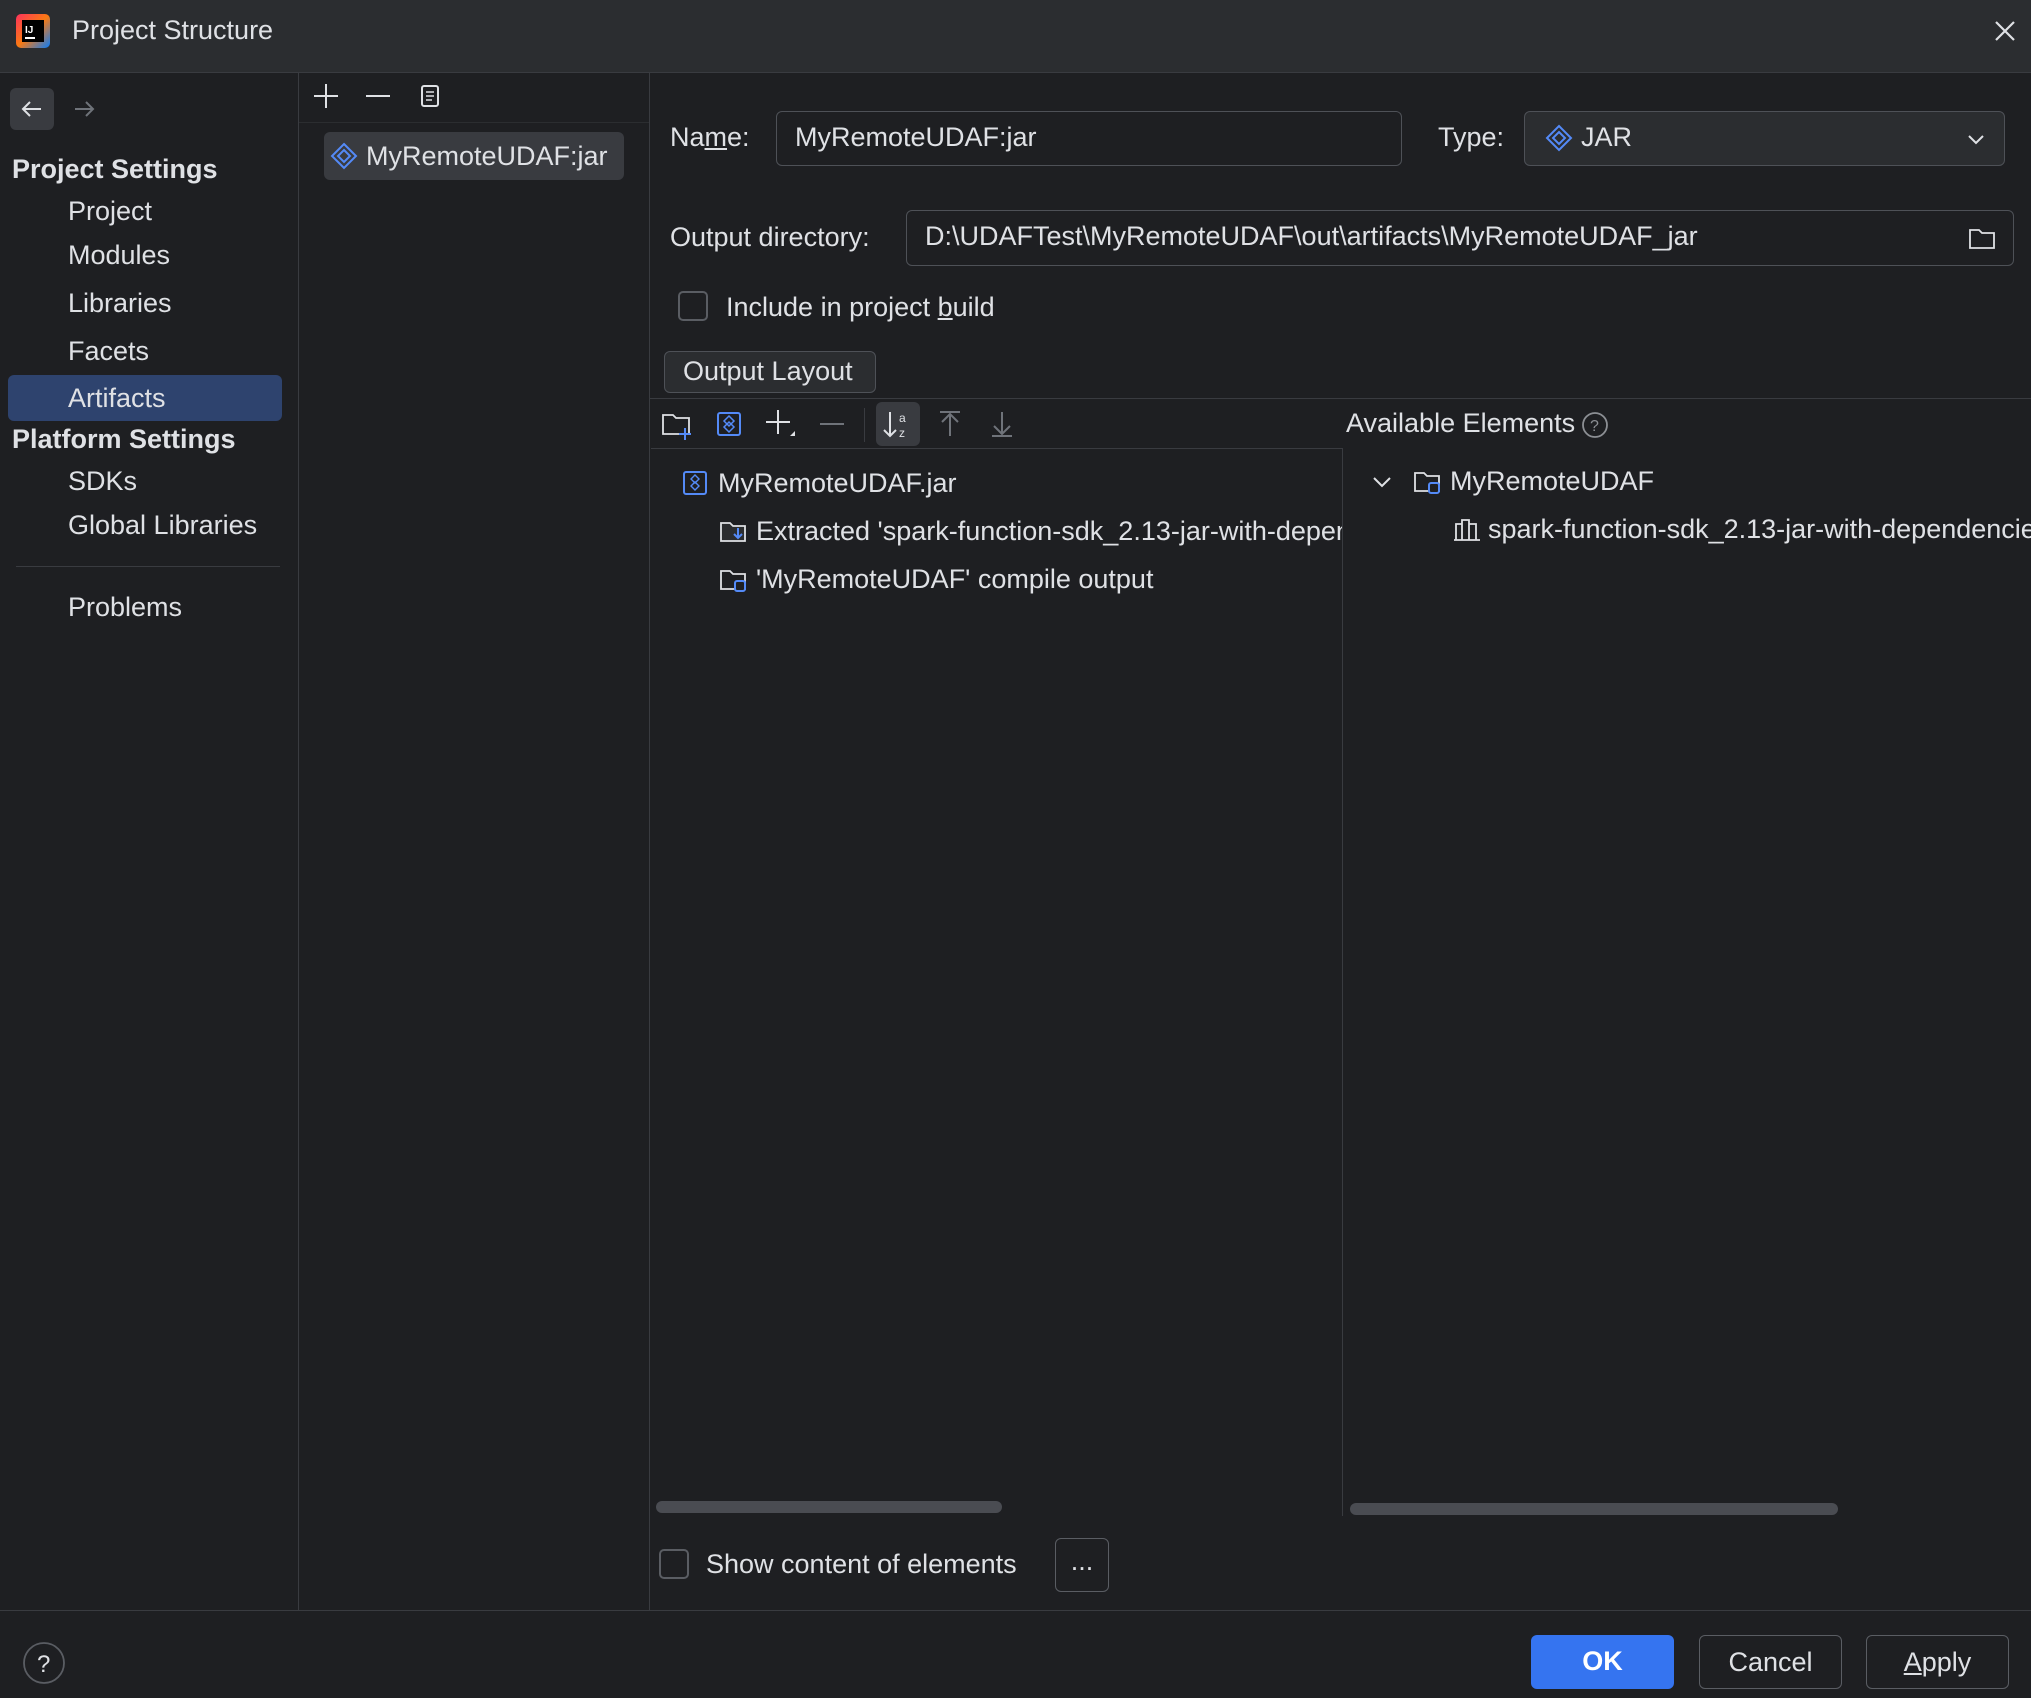 This screenshot has width=2031, height=1698. What do you see at coordinates (326, 96) in the screenshot?
I see `add-icon` at bounding box center [326, 96].